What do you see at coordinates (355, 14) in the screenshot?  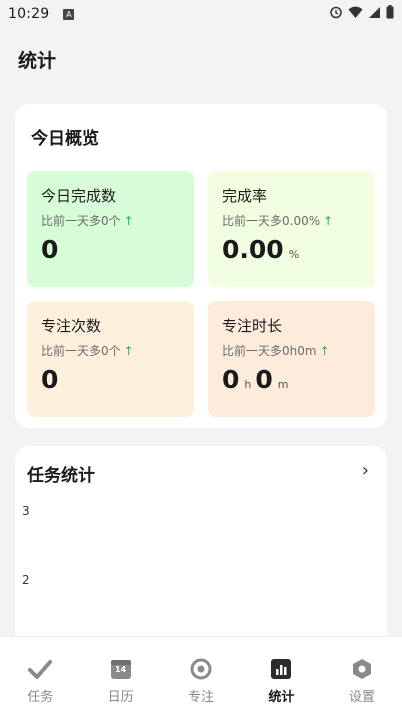 I see `wifi-icon` at bounding box center [355, 14].